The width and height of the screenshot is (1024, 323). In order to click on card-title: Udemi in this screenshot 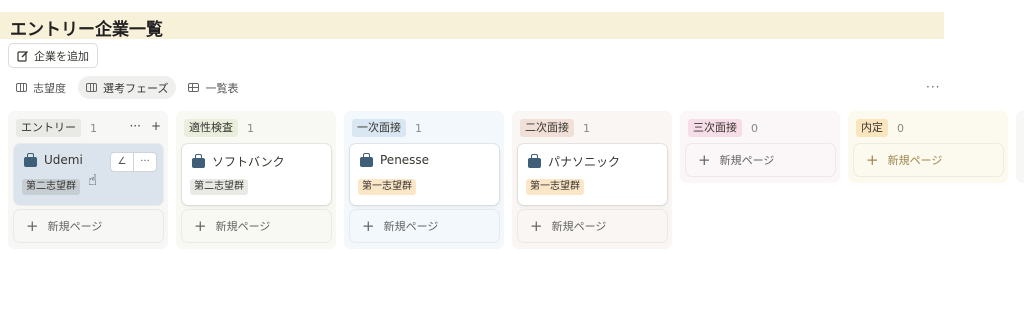, I will do `click(63, 160)`.